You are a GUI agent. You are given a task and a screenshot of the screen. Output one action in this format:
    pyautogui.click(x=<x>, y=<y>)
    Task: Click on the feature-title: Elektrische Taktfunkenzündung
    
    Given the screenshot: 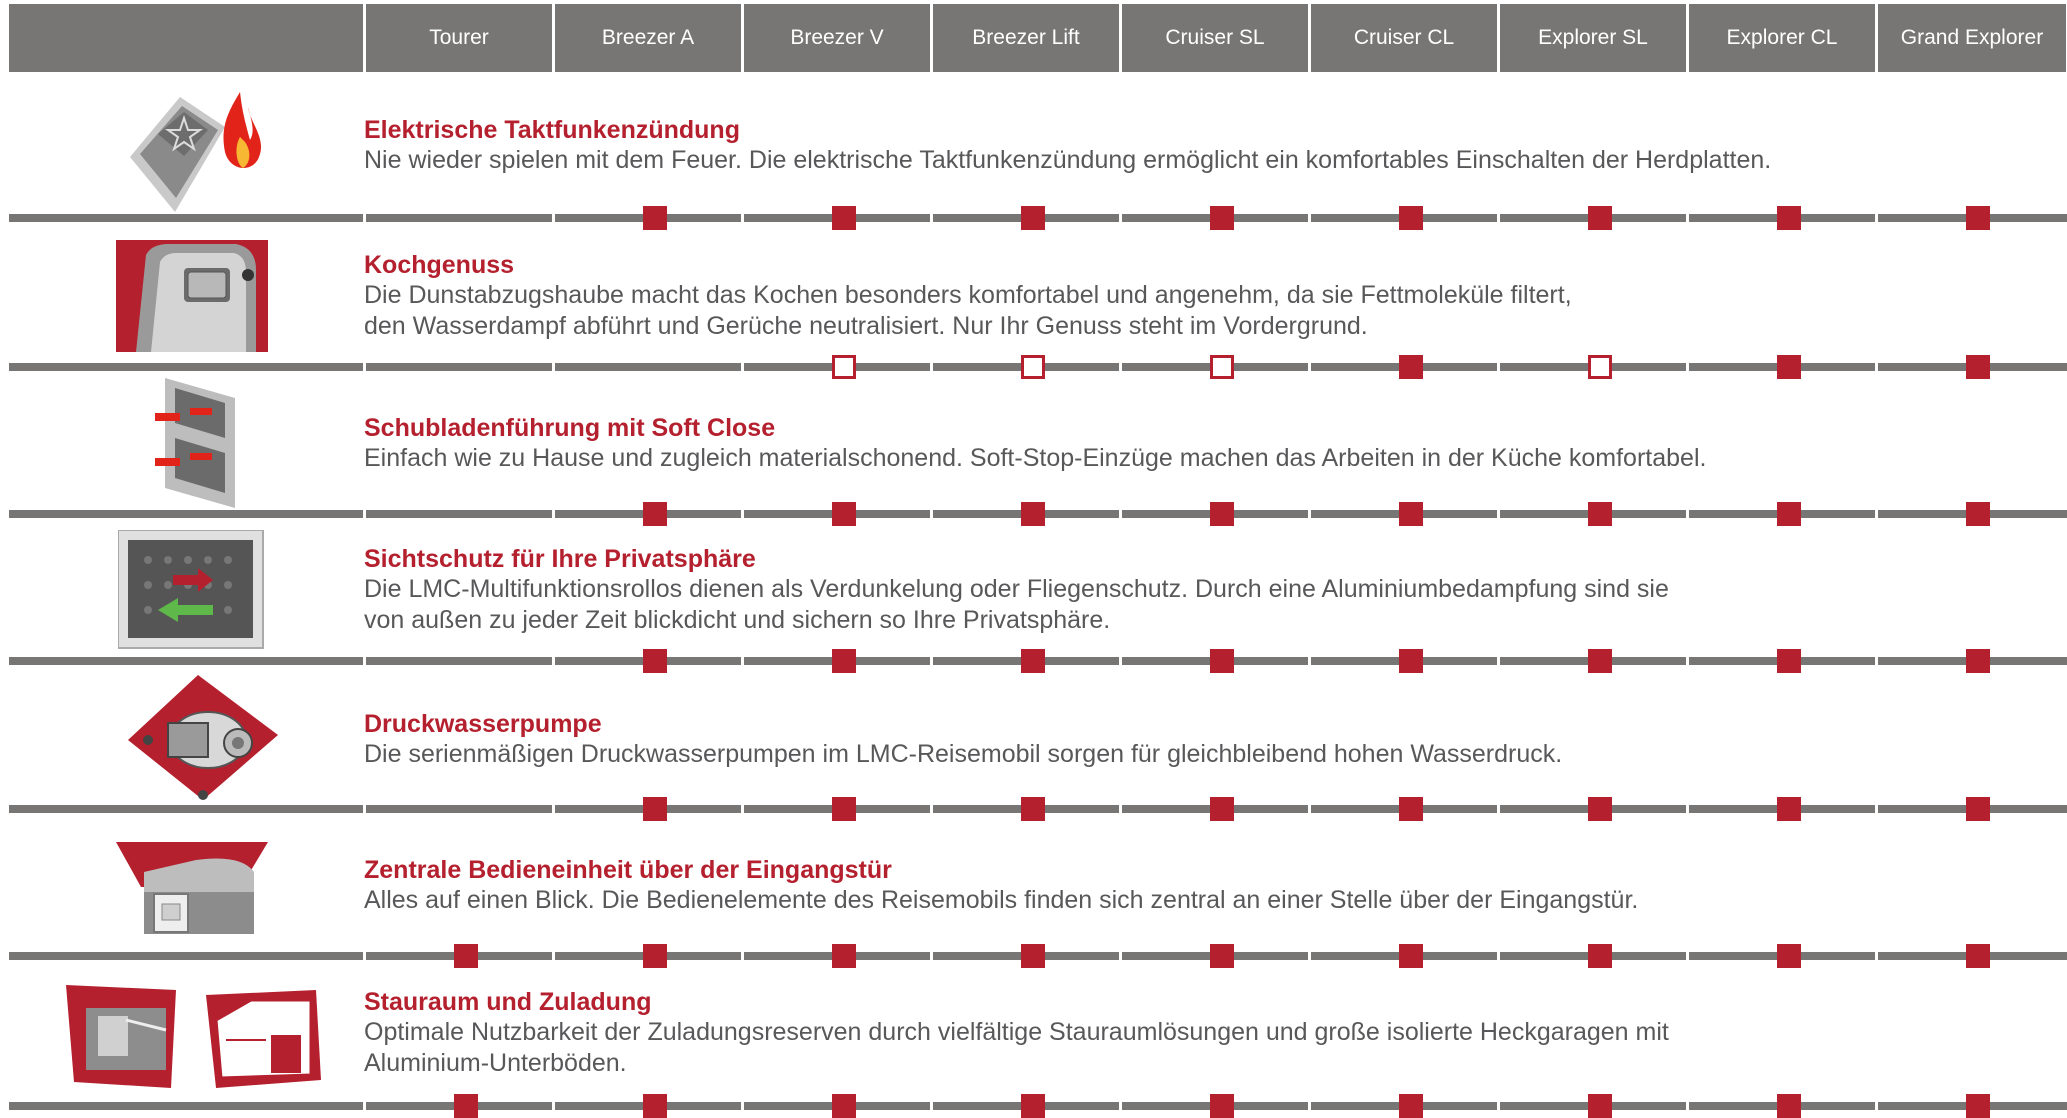 What is the action you would take?
    pyautogui.click(x=552, y=130)
    